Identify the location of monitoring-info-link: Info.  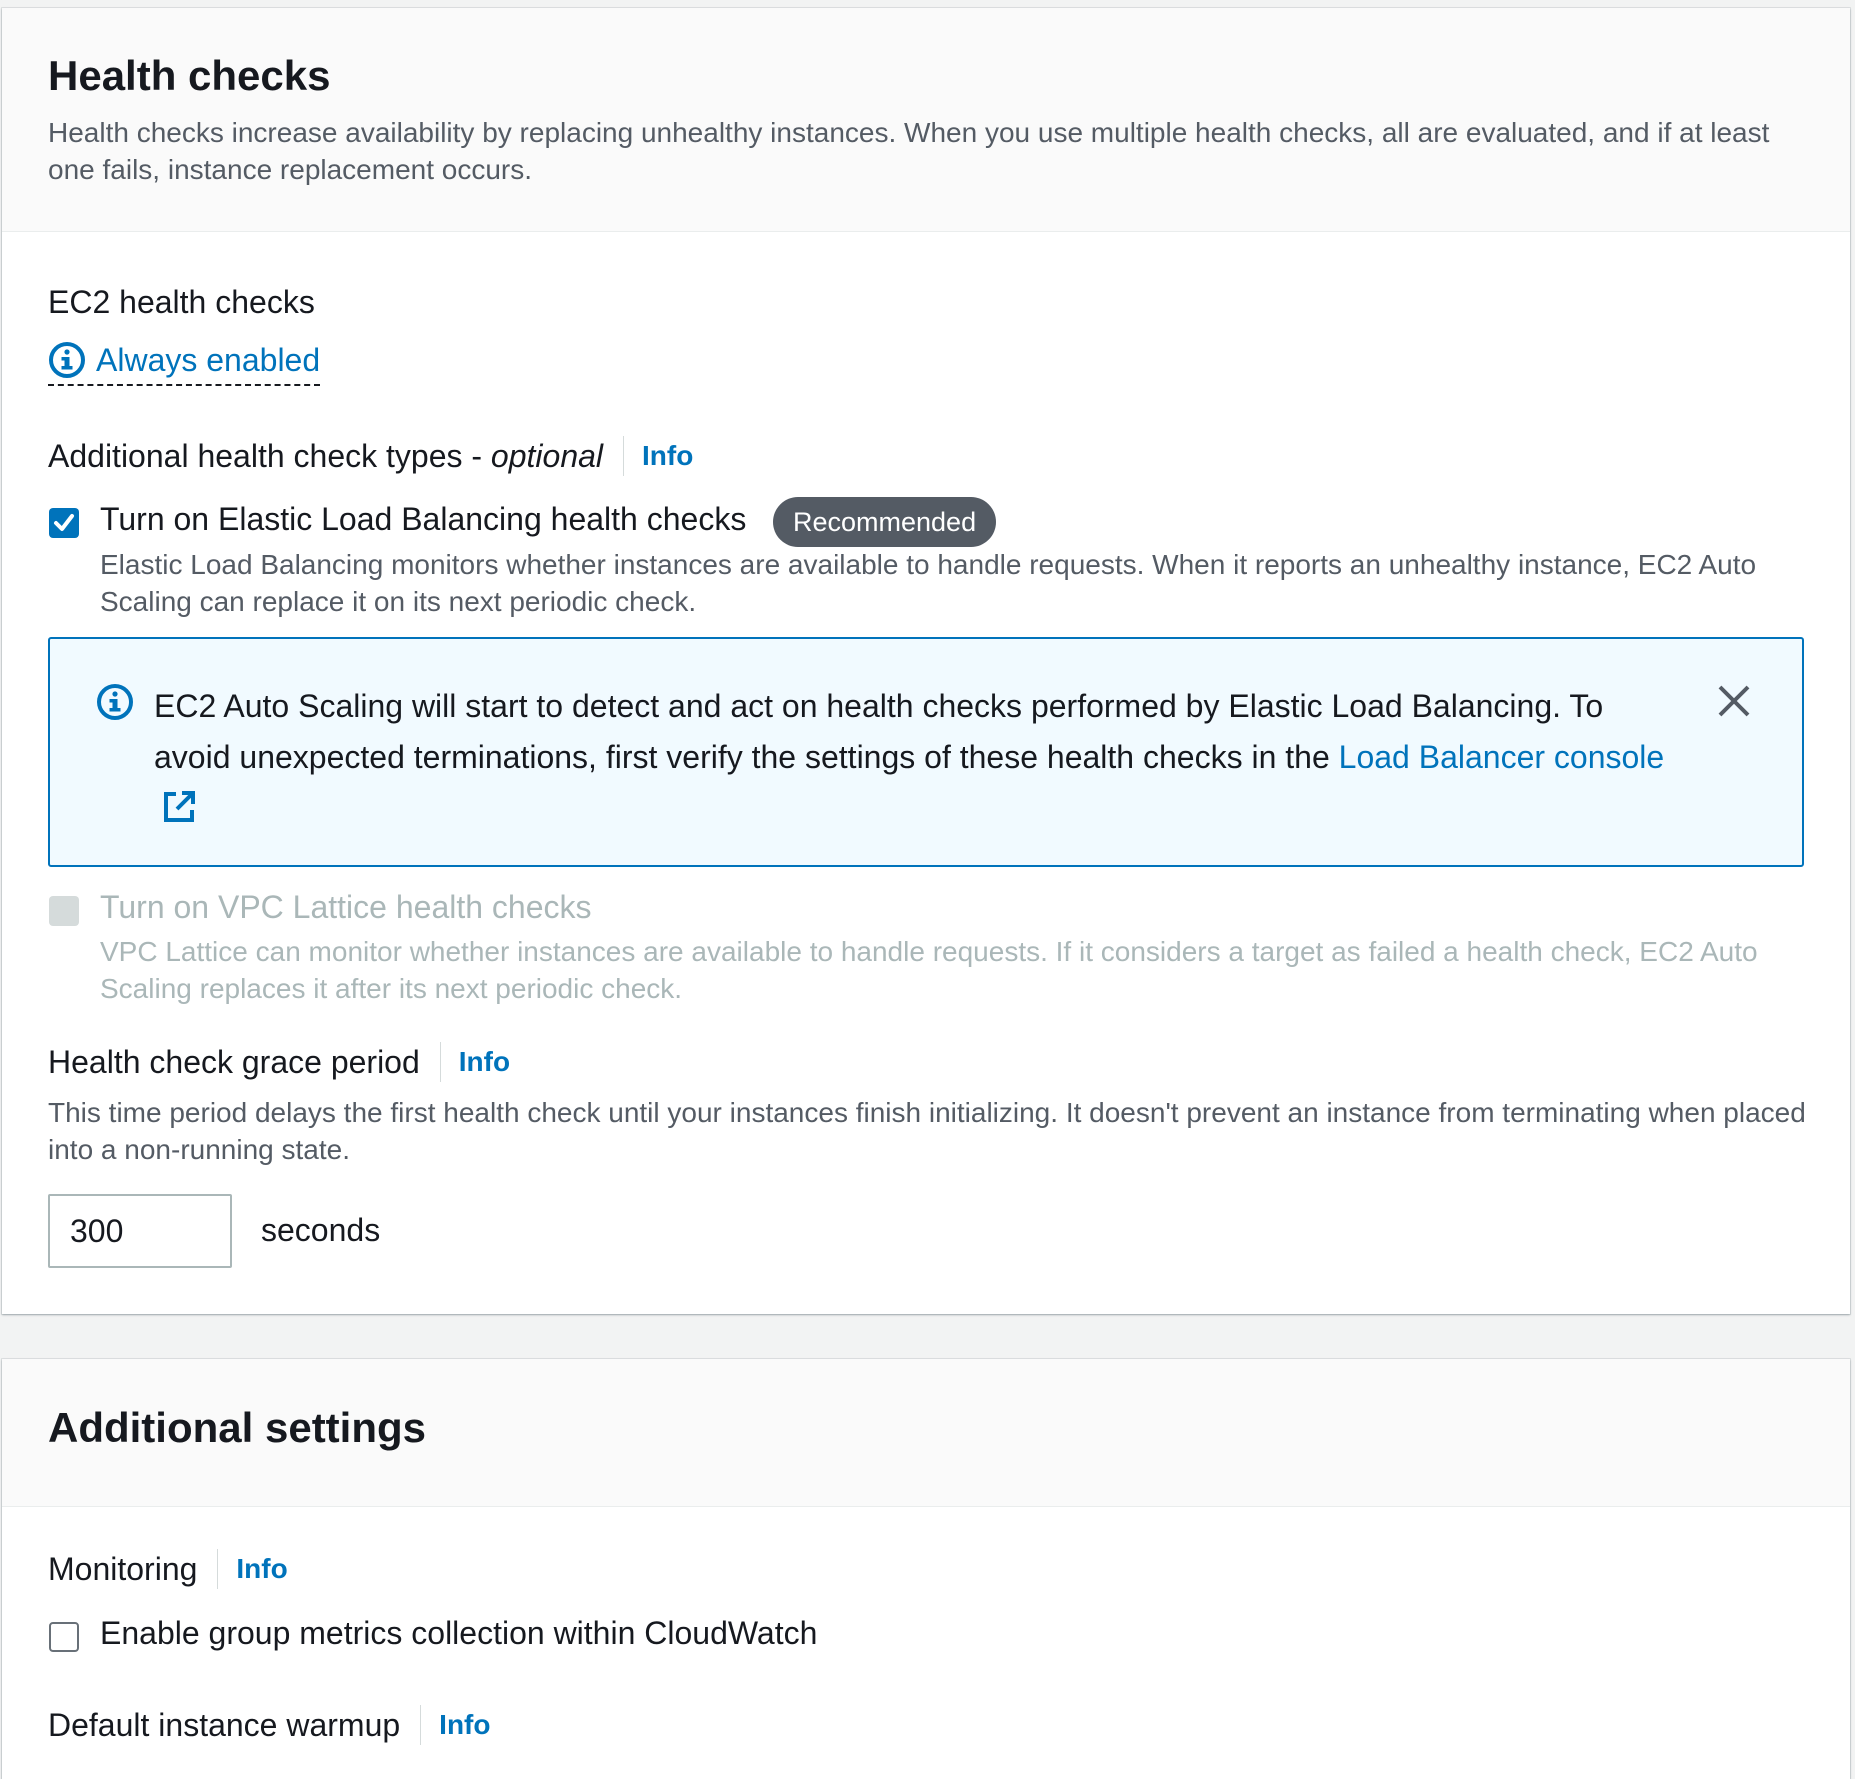
(261, 1569).